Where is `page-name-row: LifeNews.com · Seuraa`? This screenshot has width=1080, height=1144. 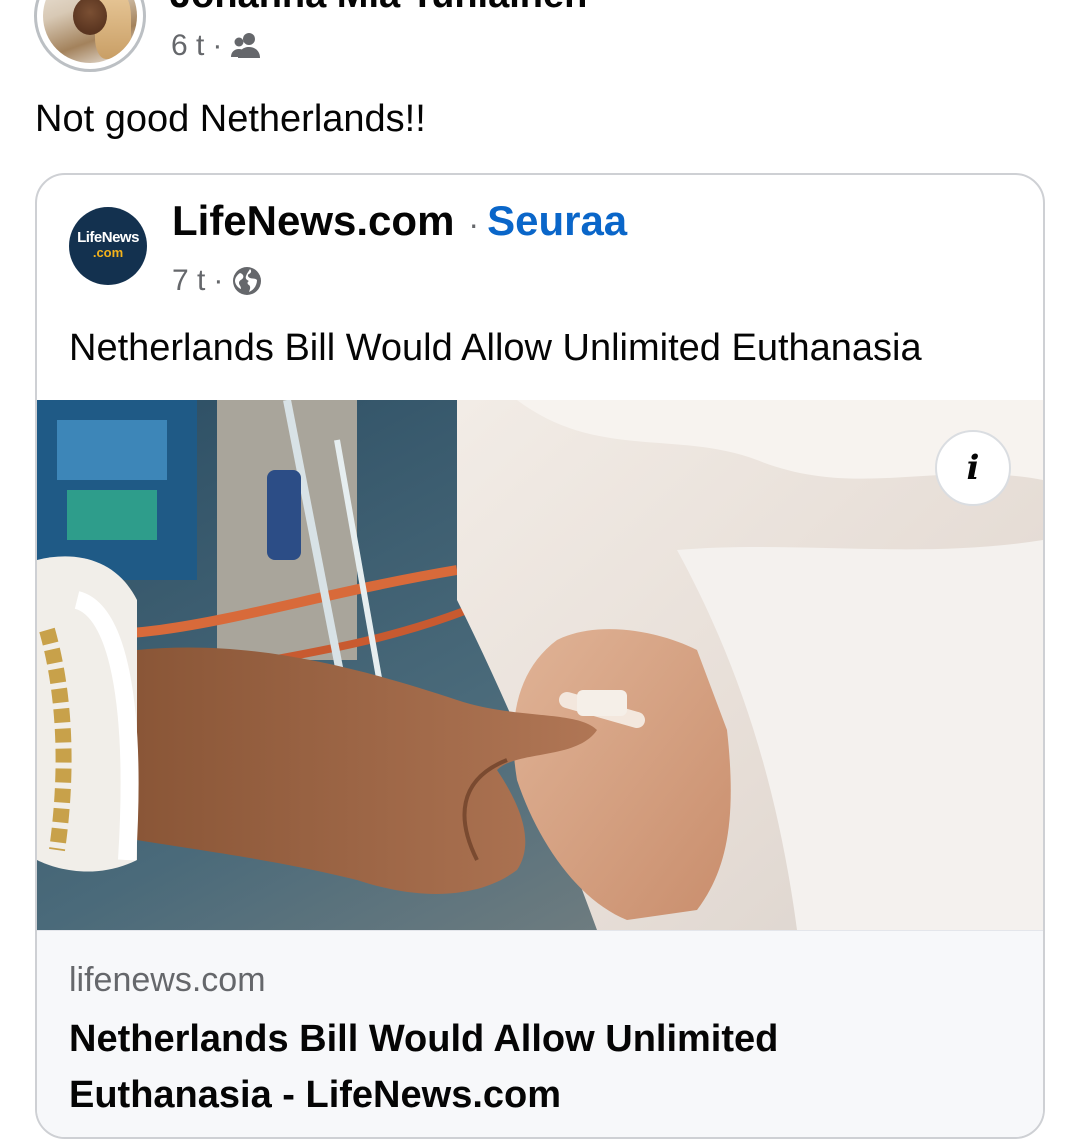 page-name-row: LifeNews.com · Seuraa is located at coordinates (399, 221).